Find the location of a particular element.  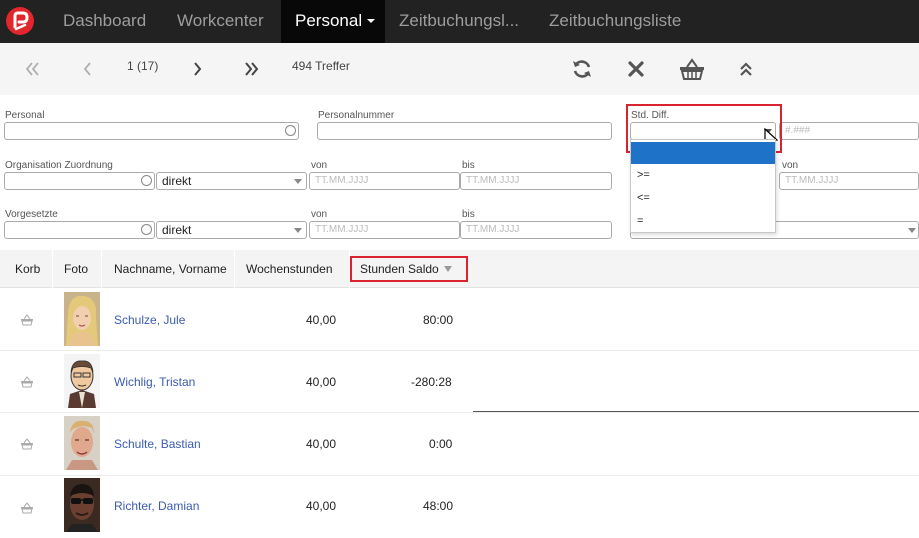

personalnummer-label: Personalnummer is located at coordinates (356, 115).